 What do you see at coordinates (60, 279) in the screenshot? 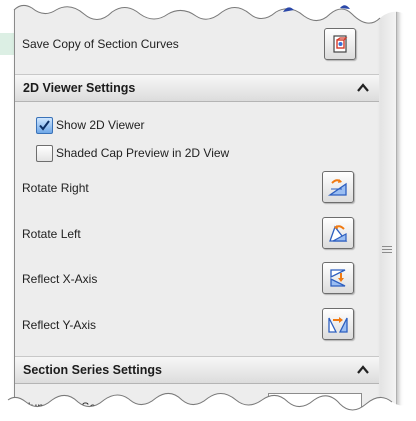
I see `reflect-x-axis-label: Reflect X-Axis` at bounding box center [60, 279].